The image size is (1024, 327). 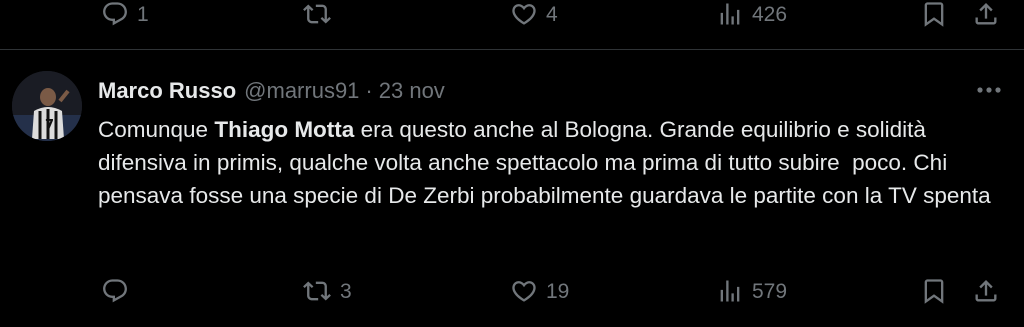 I want to click on prev-bookmark-button, so click(x=934, y=14).